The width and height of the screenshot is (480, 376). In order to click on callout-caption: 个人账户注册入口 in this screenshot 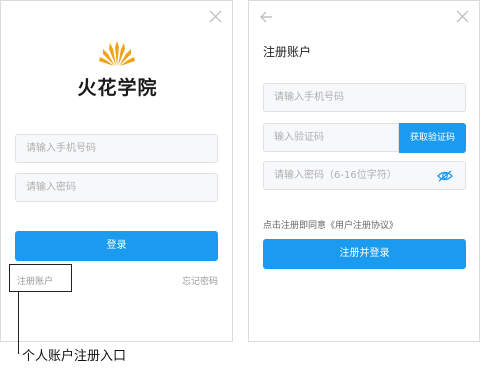, I will do `click(74, 356)`.